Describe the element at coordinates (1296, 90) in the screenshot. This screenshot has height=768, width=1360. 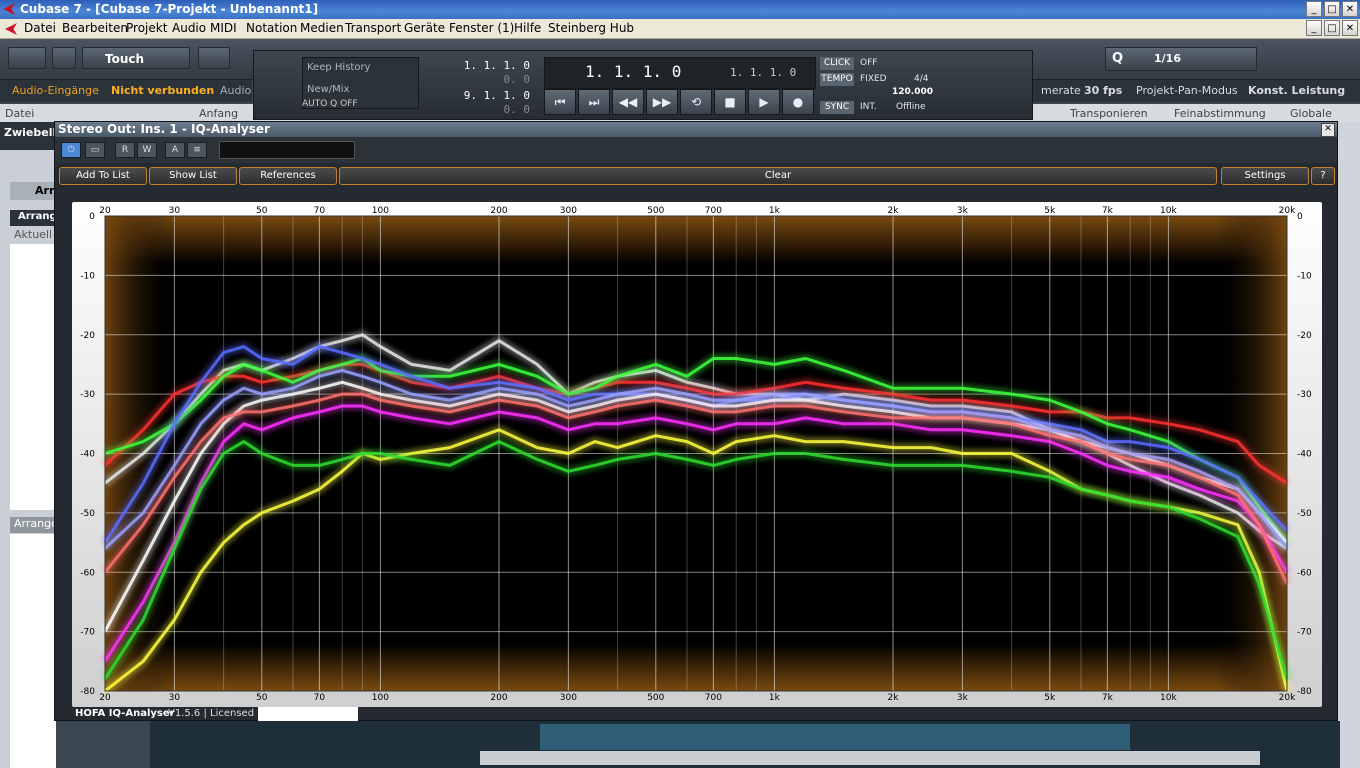
I see `performance-mode: Konst. Leistung` at that location.